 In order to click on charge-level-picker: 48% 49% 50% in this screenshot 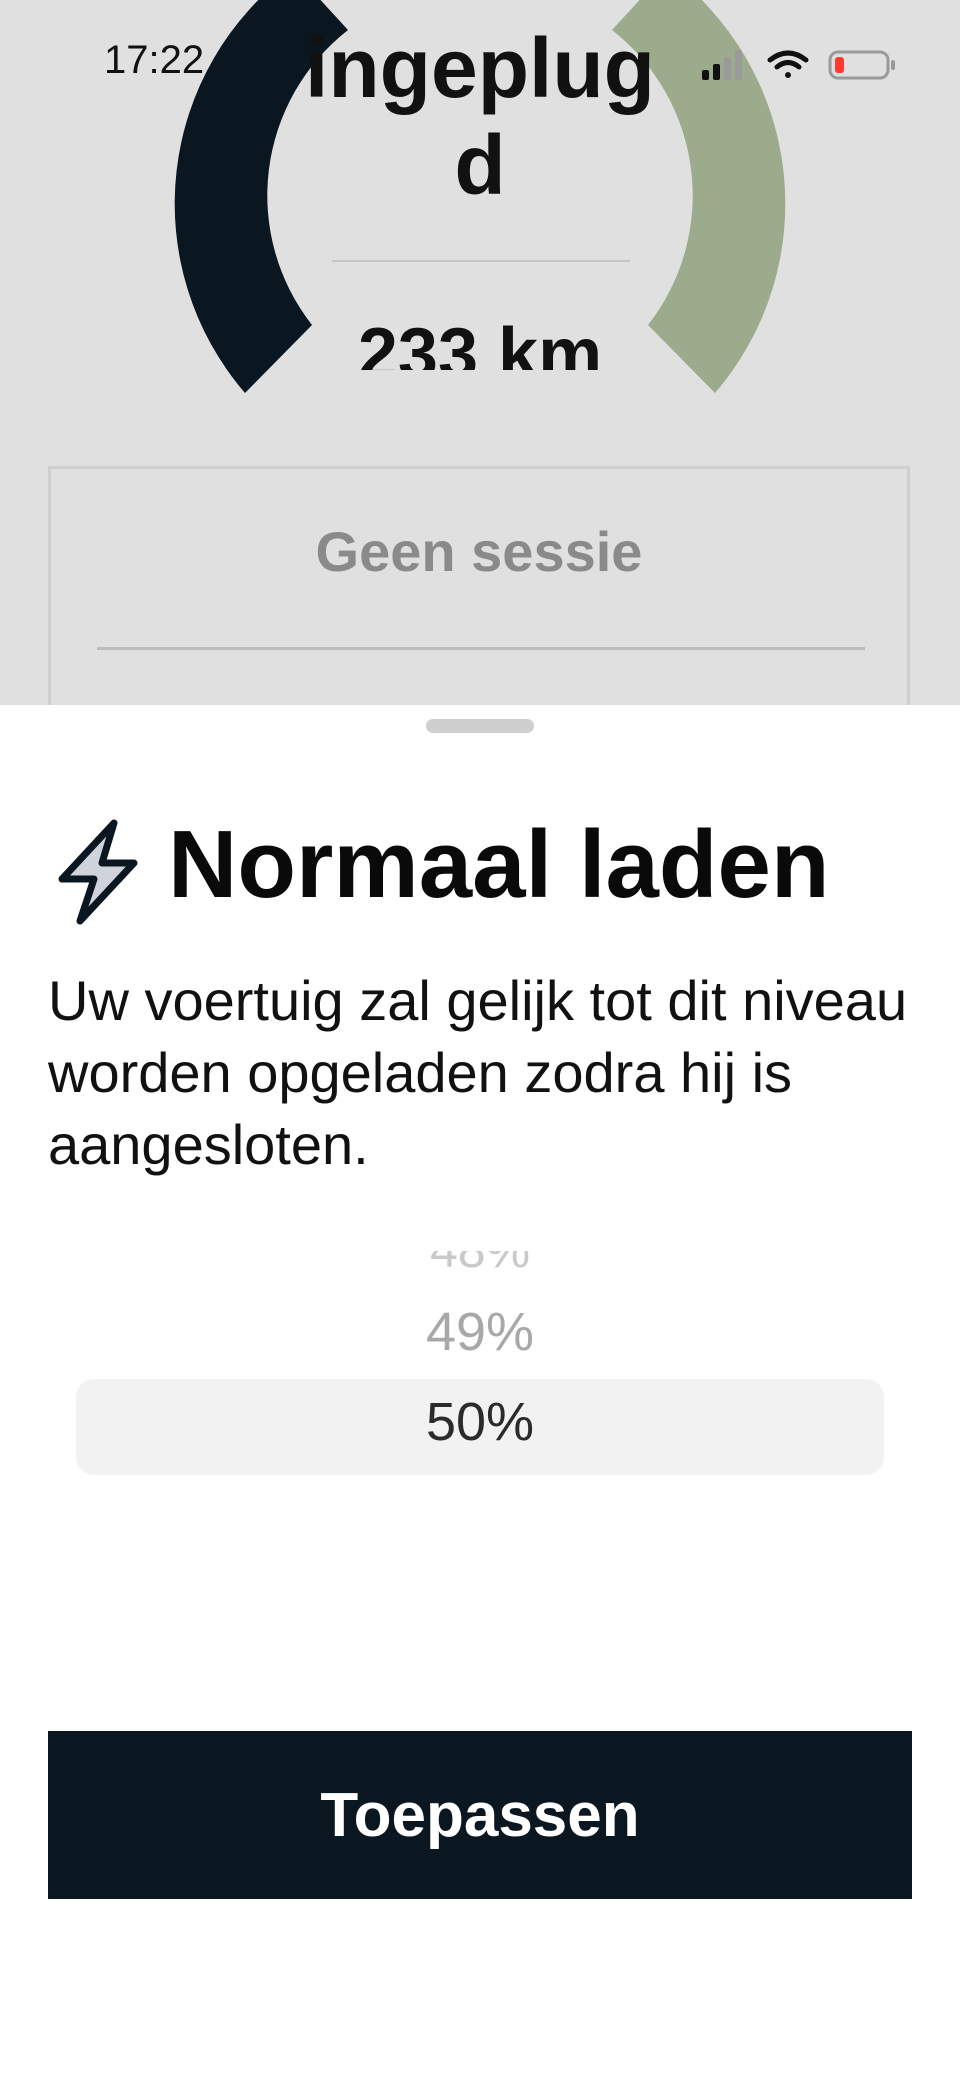, I will do `click(480, 1371)`.